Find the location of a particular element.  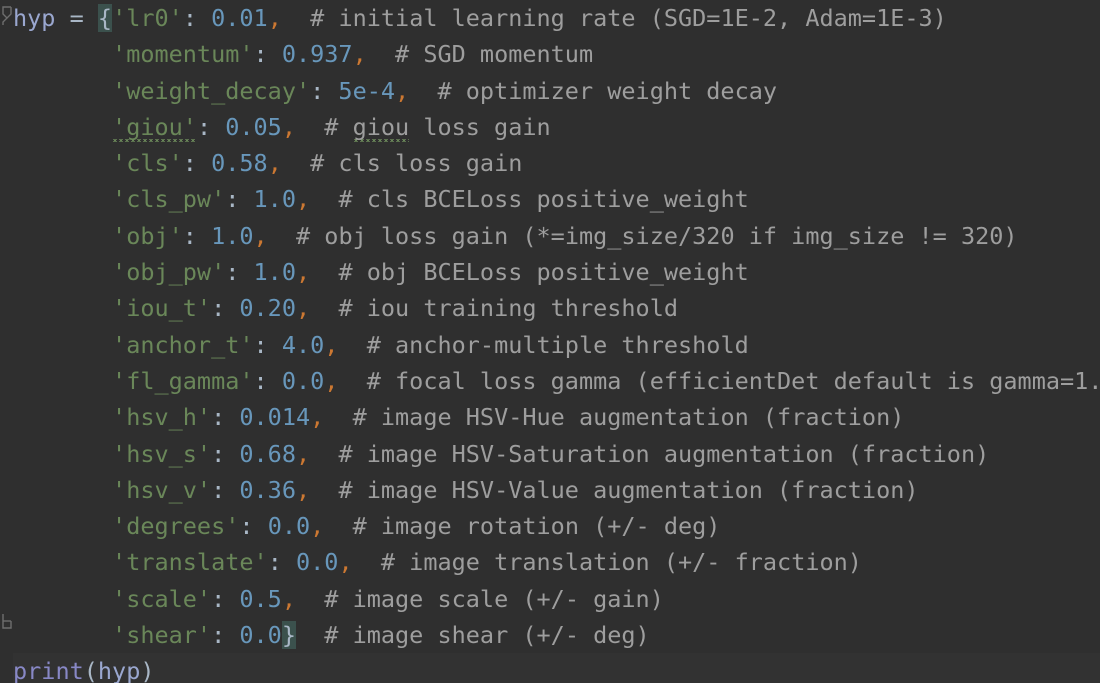

typo-word-giou: giou is located at coordinates (381, 126).